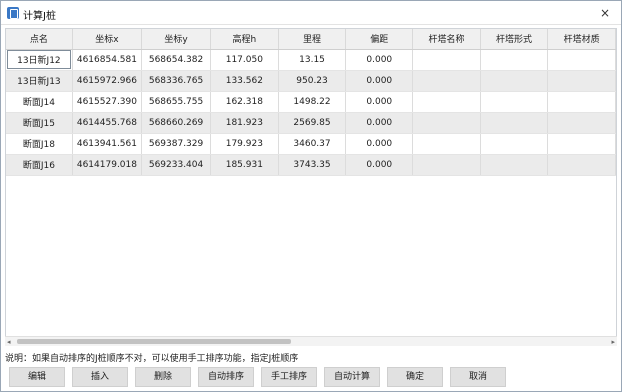  What do you see at coordinates (244, 102) in the screenshot?
I see `table-cell: 162.318` at bounding box center [244, 102].